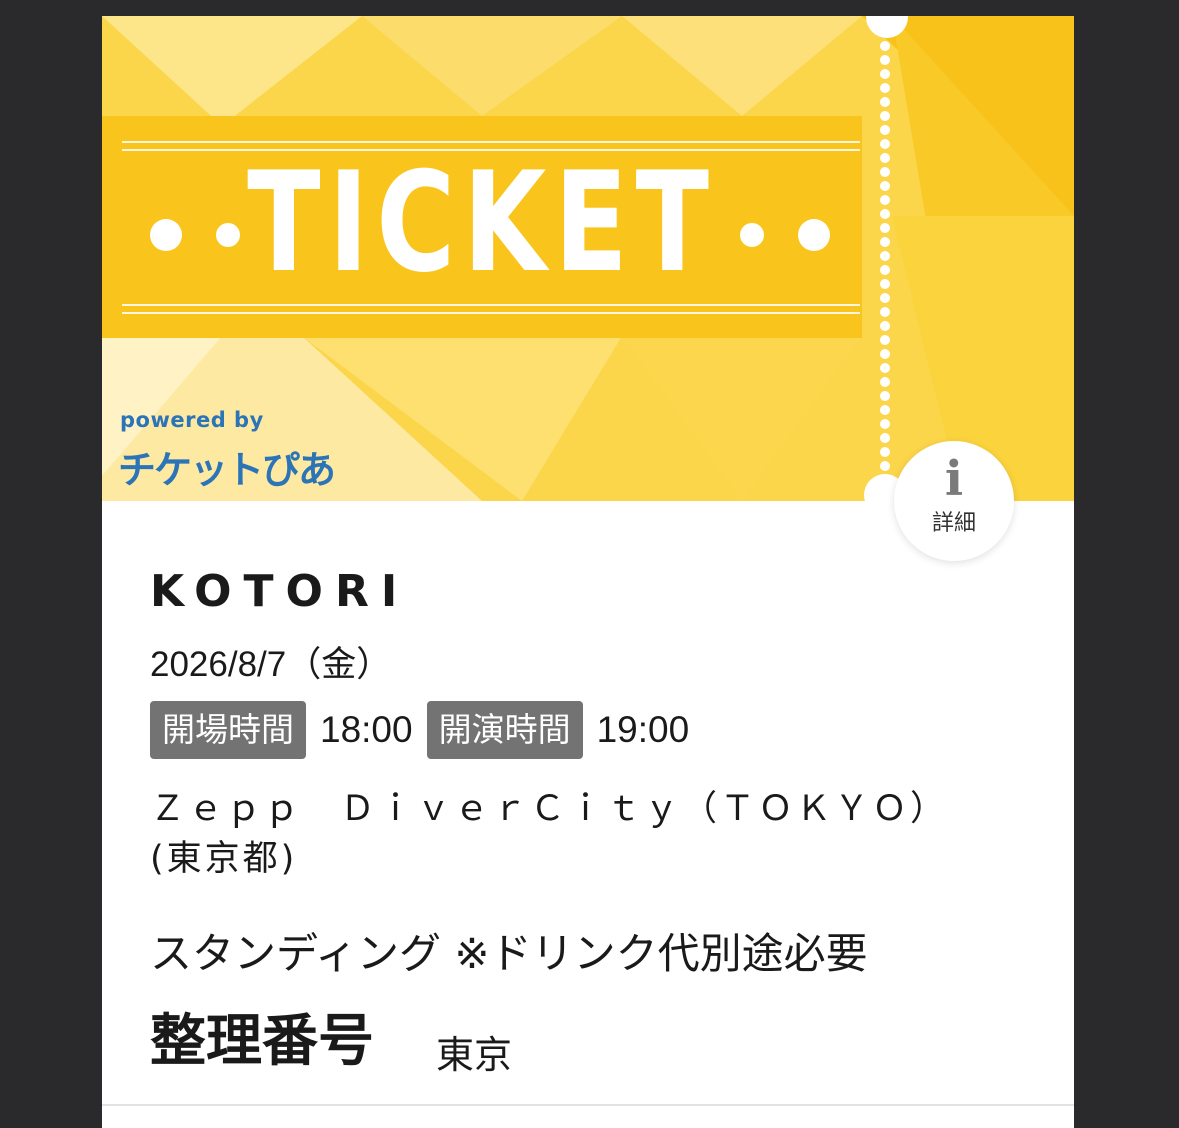 The image size is (1179, 1128). What do you see at coordinates (280, 591) in the screenshot?
I see `artist-name: KOTORI` at bounding box center [280, 591].